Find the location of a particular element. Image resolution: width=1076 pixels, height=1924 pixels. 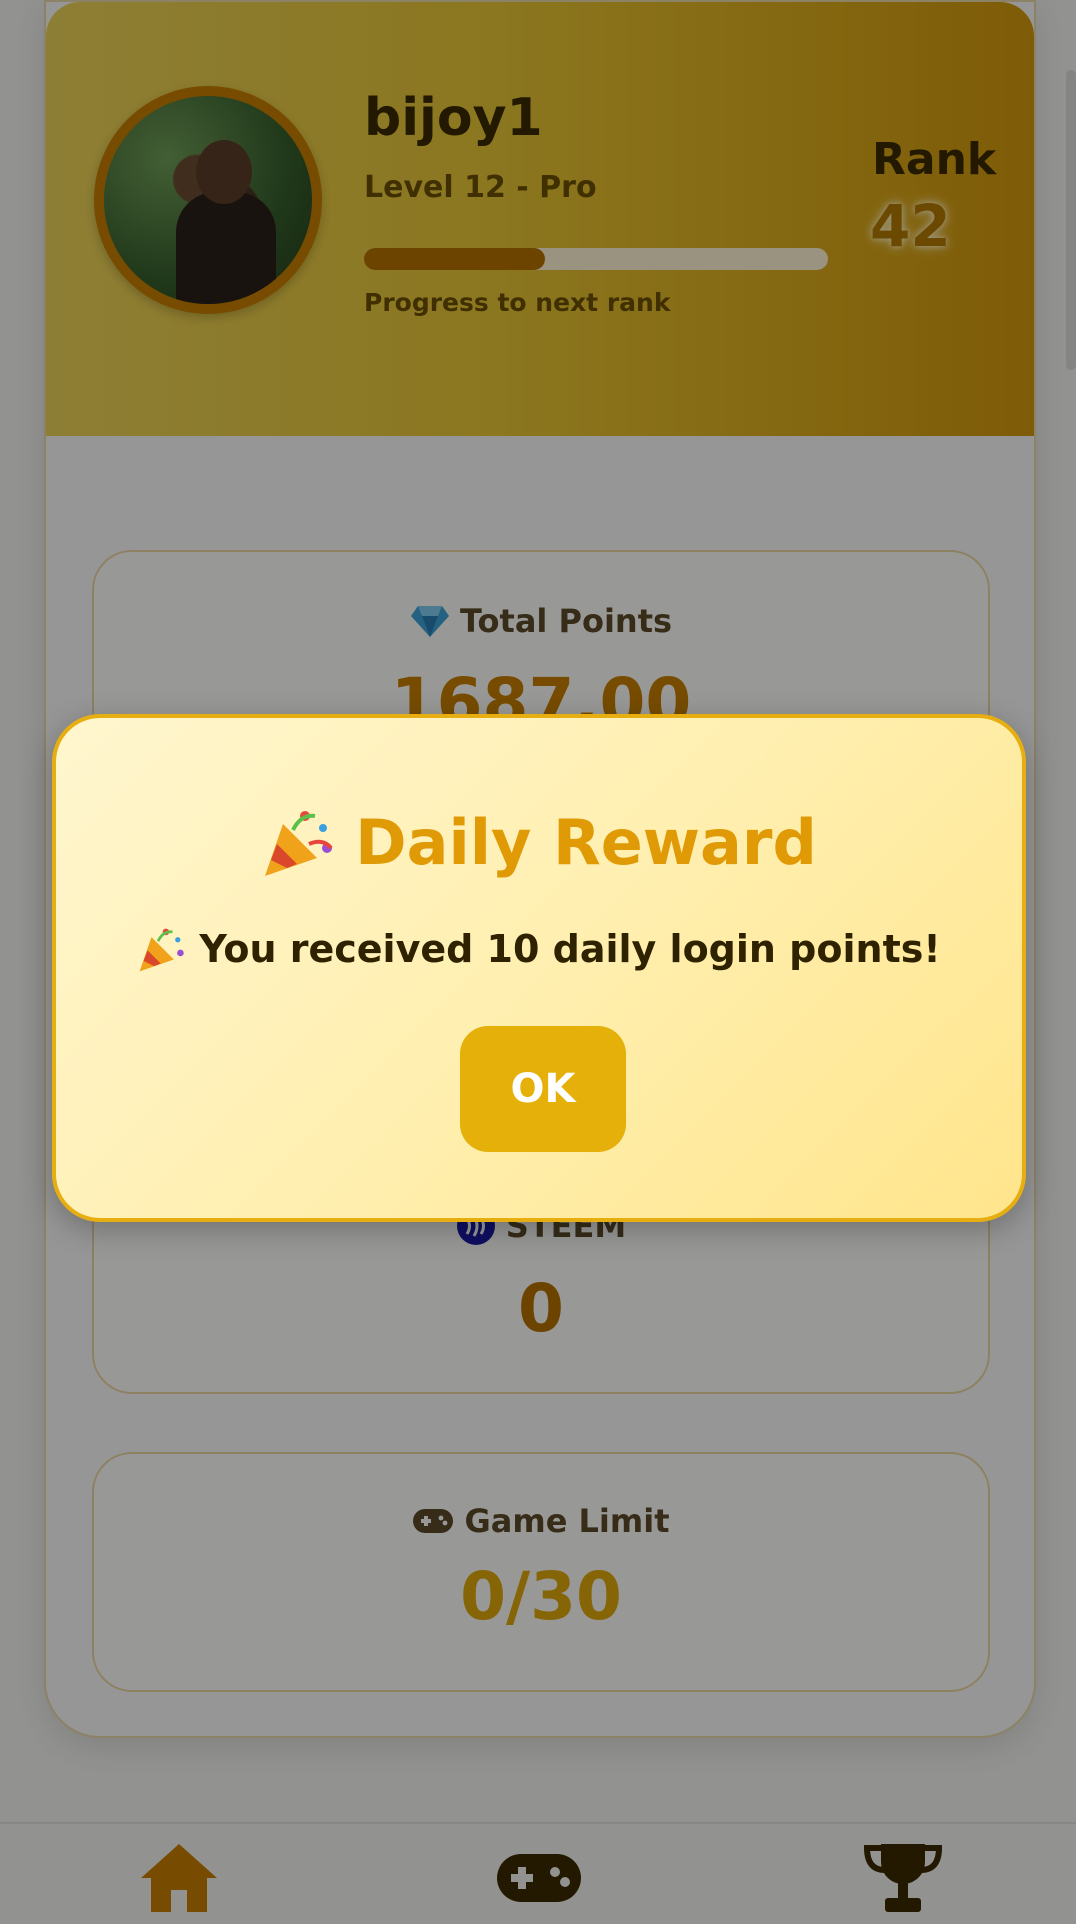

ok-button: OK is located at coordinates (543, 1089).